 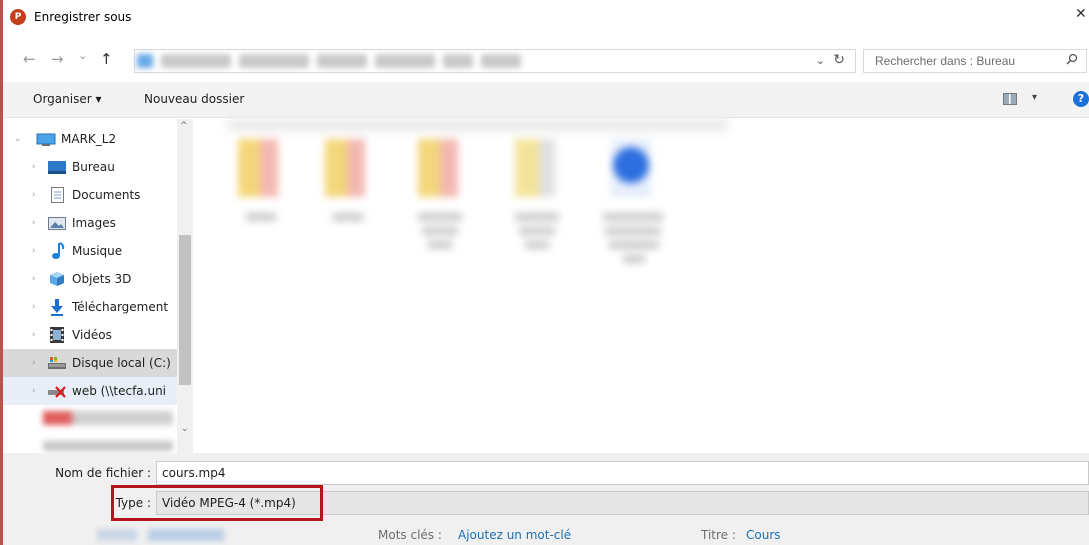 I want to click on nav-item-mark-l2: ⌄ MARK_L2, so click(x=90, y=139).